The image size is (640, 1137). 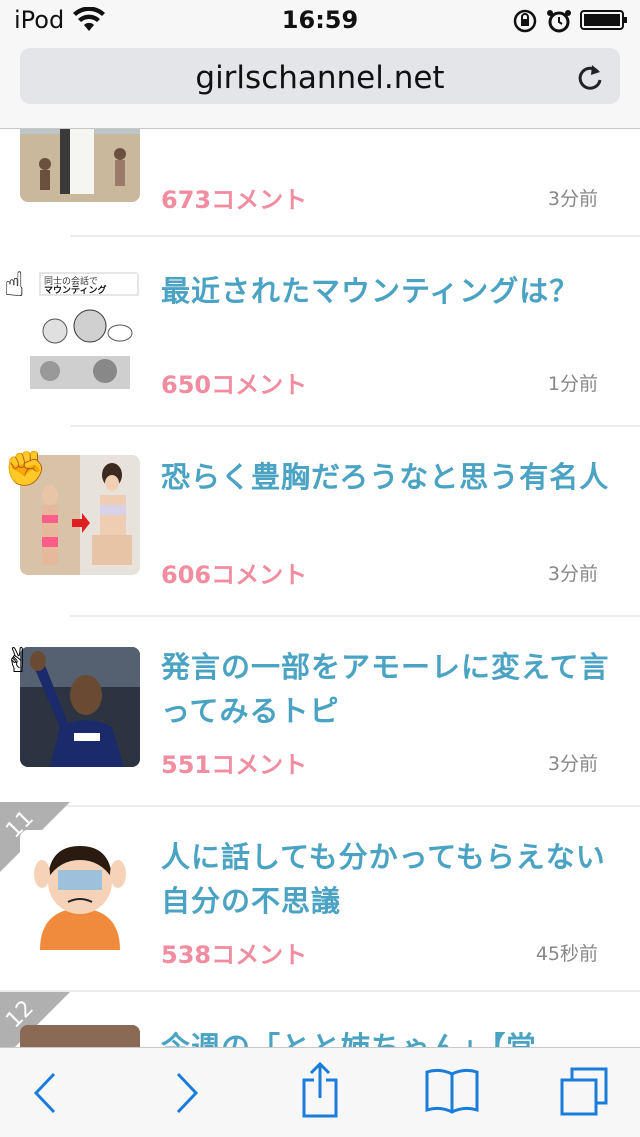 I want to click on comment-count: 551コメント, so click(x=234, y=765).